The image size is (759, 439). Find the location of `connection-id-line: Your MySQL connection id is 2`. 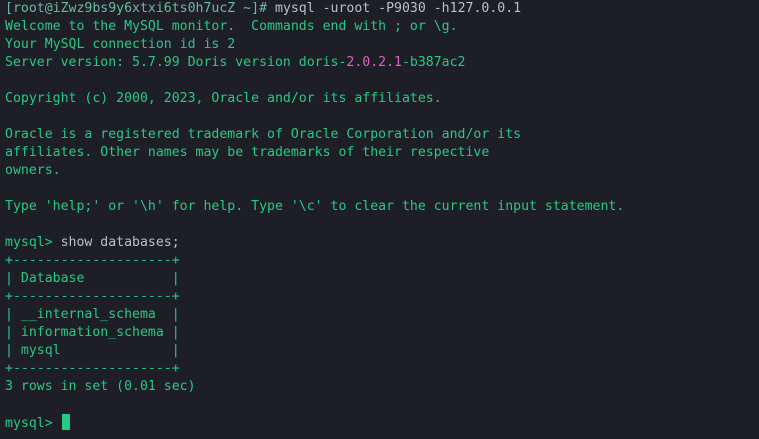

connection-id-line: Your MySQL connection id is 2 is located at coordinates (120, 44).